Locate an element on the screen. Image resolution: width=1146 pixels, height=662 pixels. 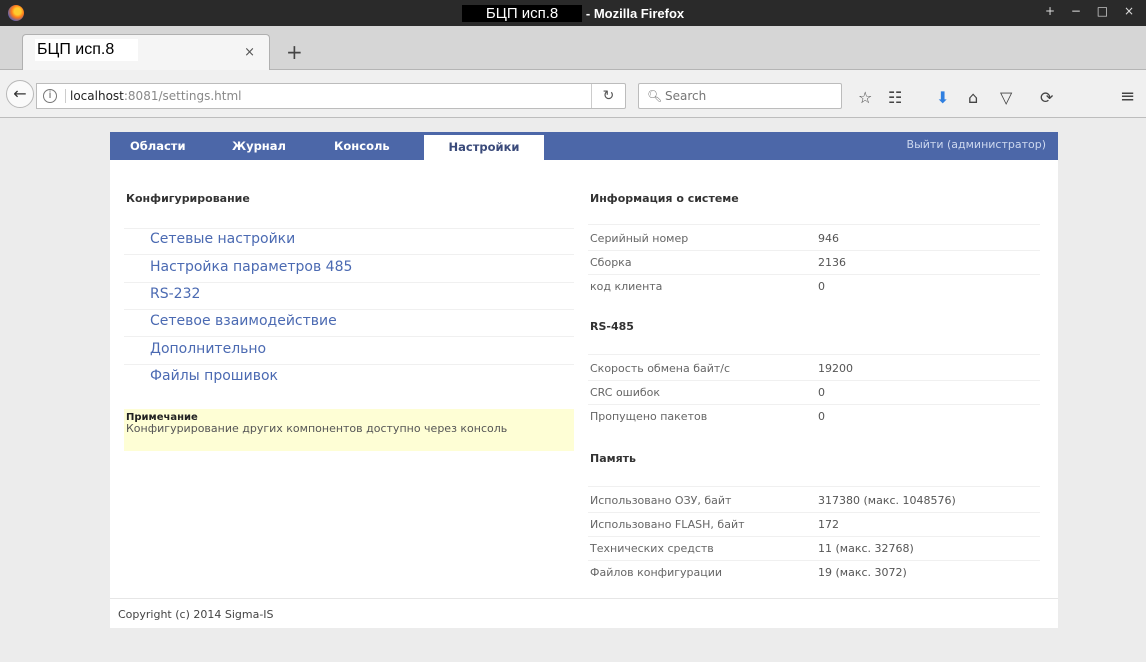
system-info-title: Информация о системе is located at coordinates (664, 198).